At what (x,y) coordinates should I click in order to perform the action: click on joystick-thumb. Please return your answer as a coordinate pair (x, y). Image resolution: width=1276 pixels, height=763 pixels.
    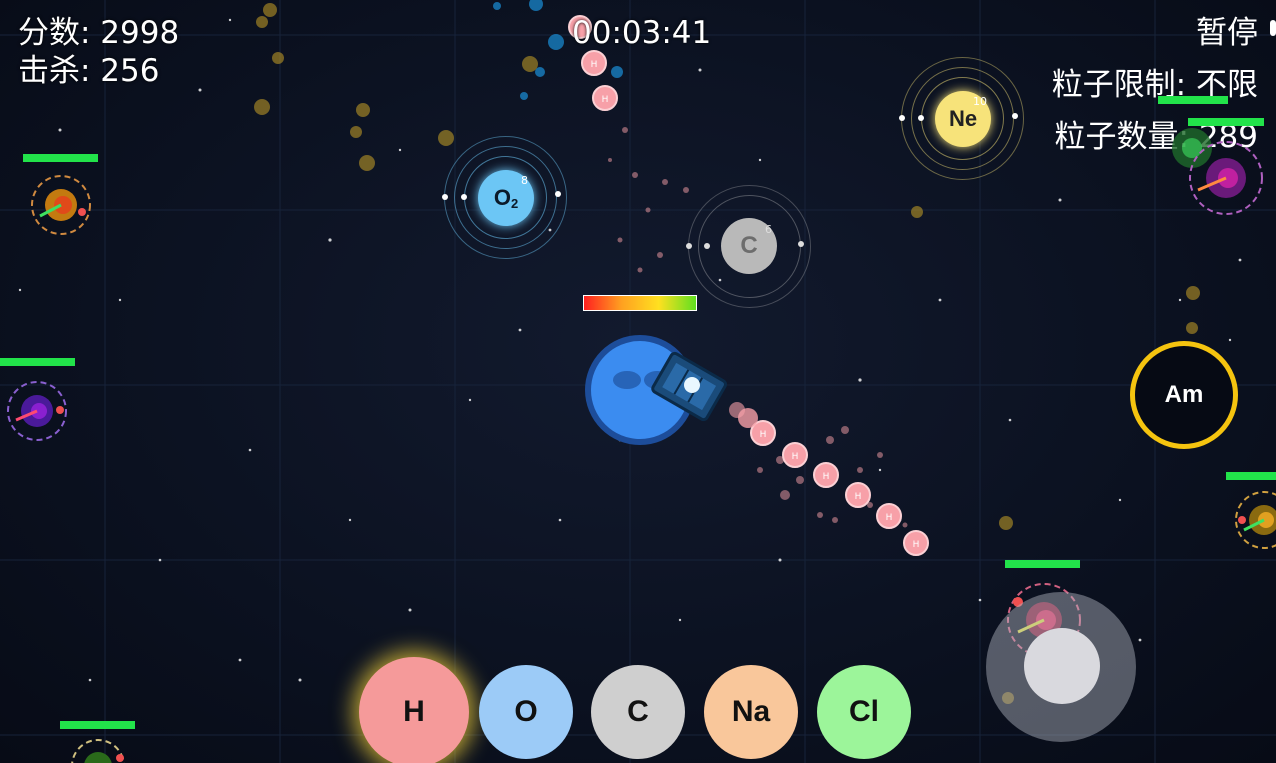
    Looking at the image, I should click on (1062, 666).